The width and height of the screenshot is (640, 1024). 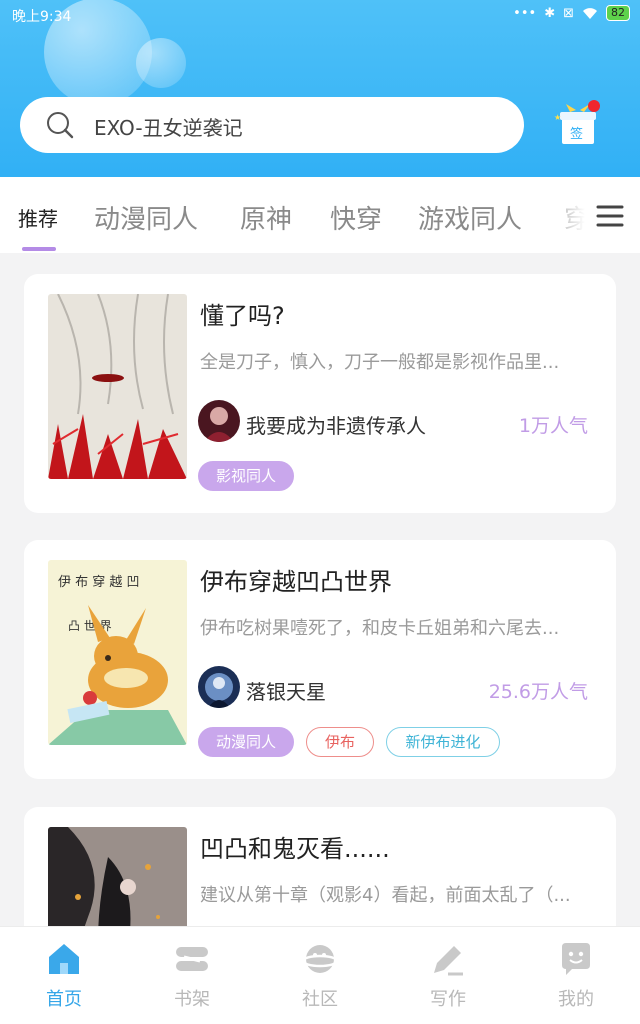 What do you see at coordinates (161, 63) in the screenshot?
I see `decor-bubble` at bounding box center [161, 63].